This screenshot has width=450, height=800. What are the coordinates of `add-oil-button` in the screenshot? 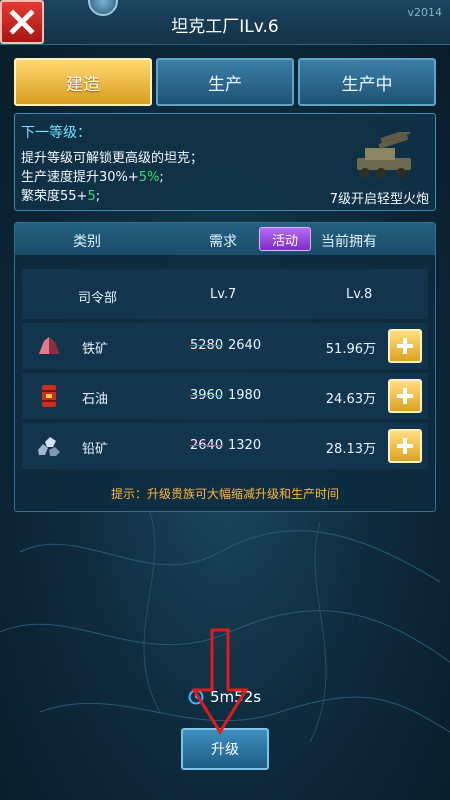 It's located at (405, 396).